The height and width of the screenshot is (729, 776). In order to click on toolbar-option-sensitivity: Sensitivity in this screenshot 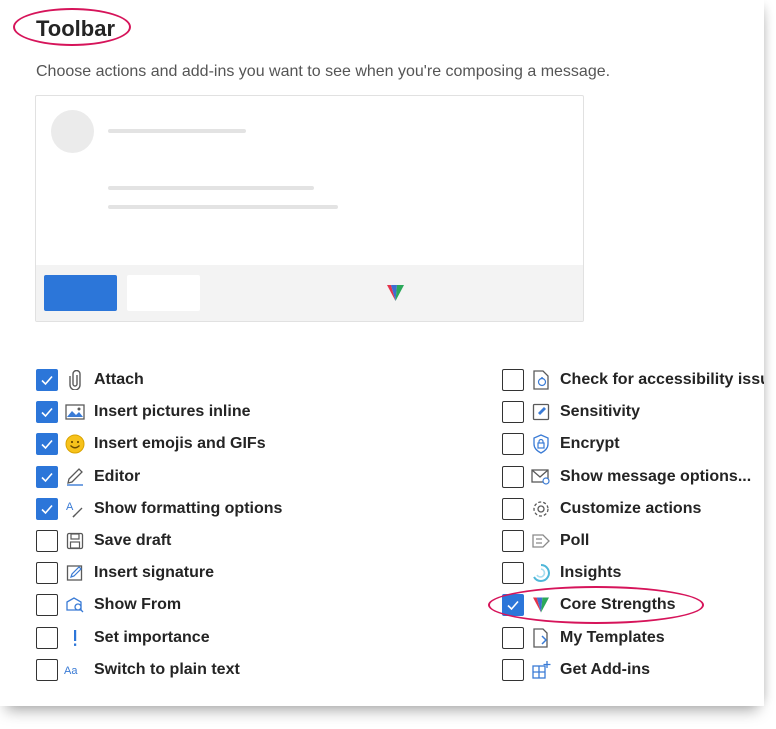, I will do `click(571, 412)`.